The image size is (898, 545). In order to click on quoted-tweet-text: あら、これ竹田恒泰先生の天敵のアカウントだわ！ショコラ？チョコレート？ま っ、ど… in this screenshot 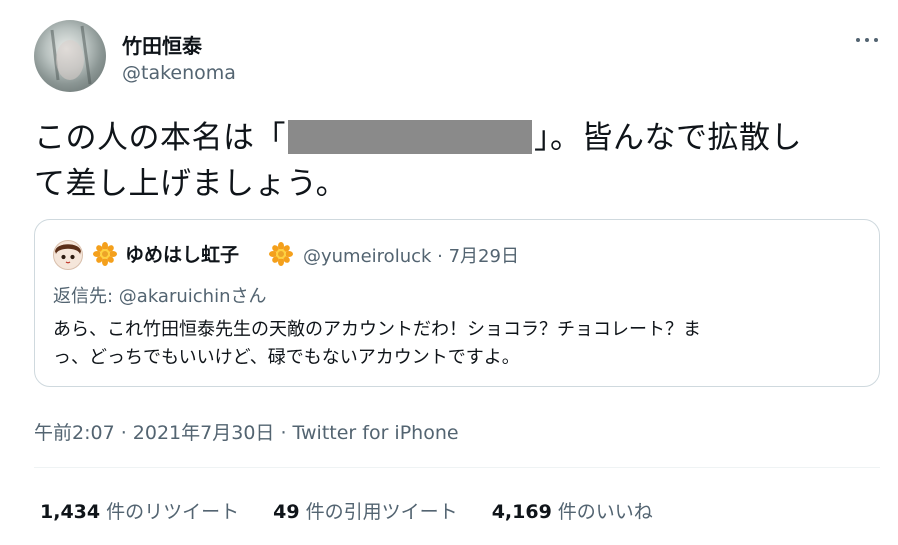, I will do `click(459, 344)`.